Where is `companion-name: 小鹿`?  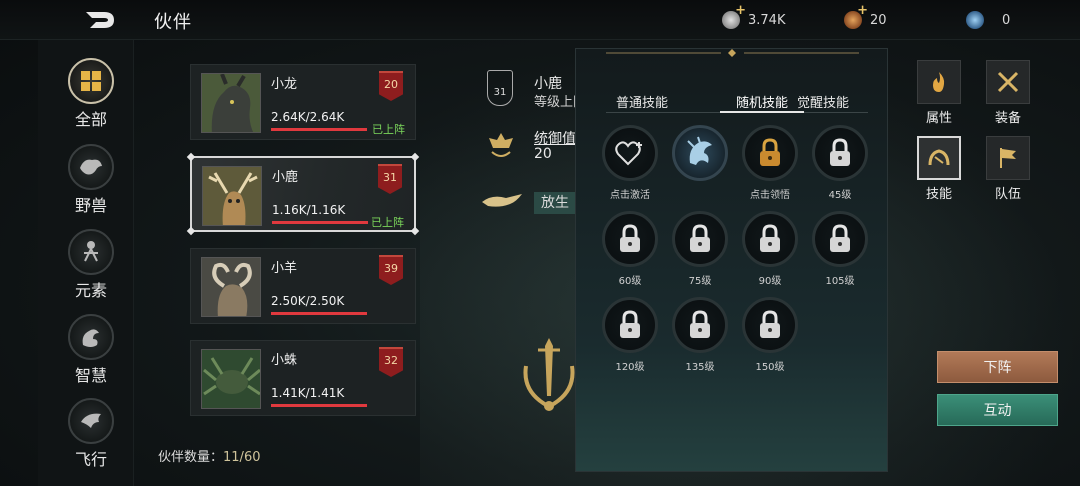
companion-name: 小鹿 is located at coordinates (285, 177).